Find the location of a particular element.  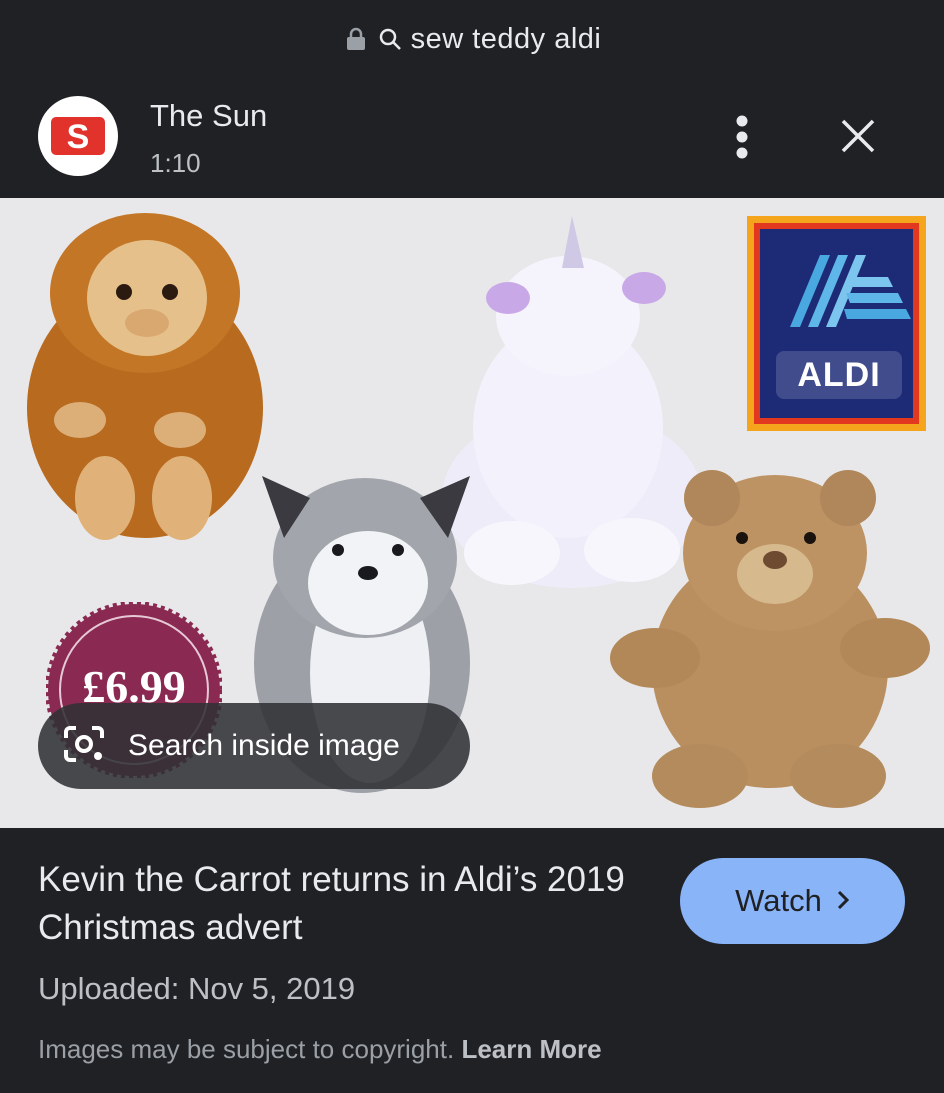

source-name: The Sun is located at coordinates (208, 116).